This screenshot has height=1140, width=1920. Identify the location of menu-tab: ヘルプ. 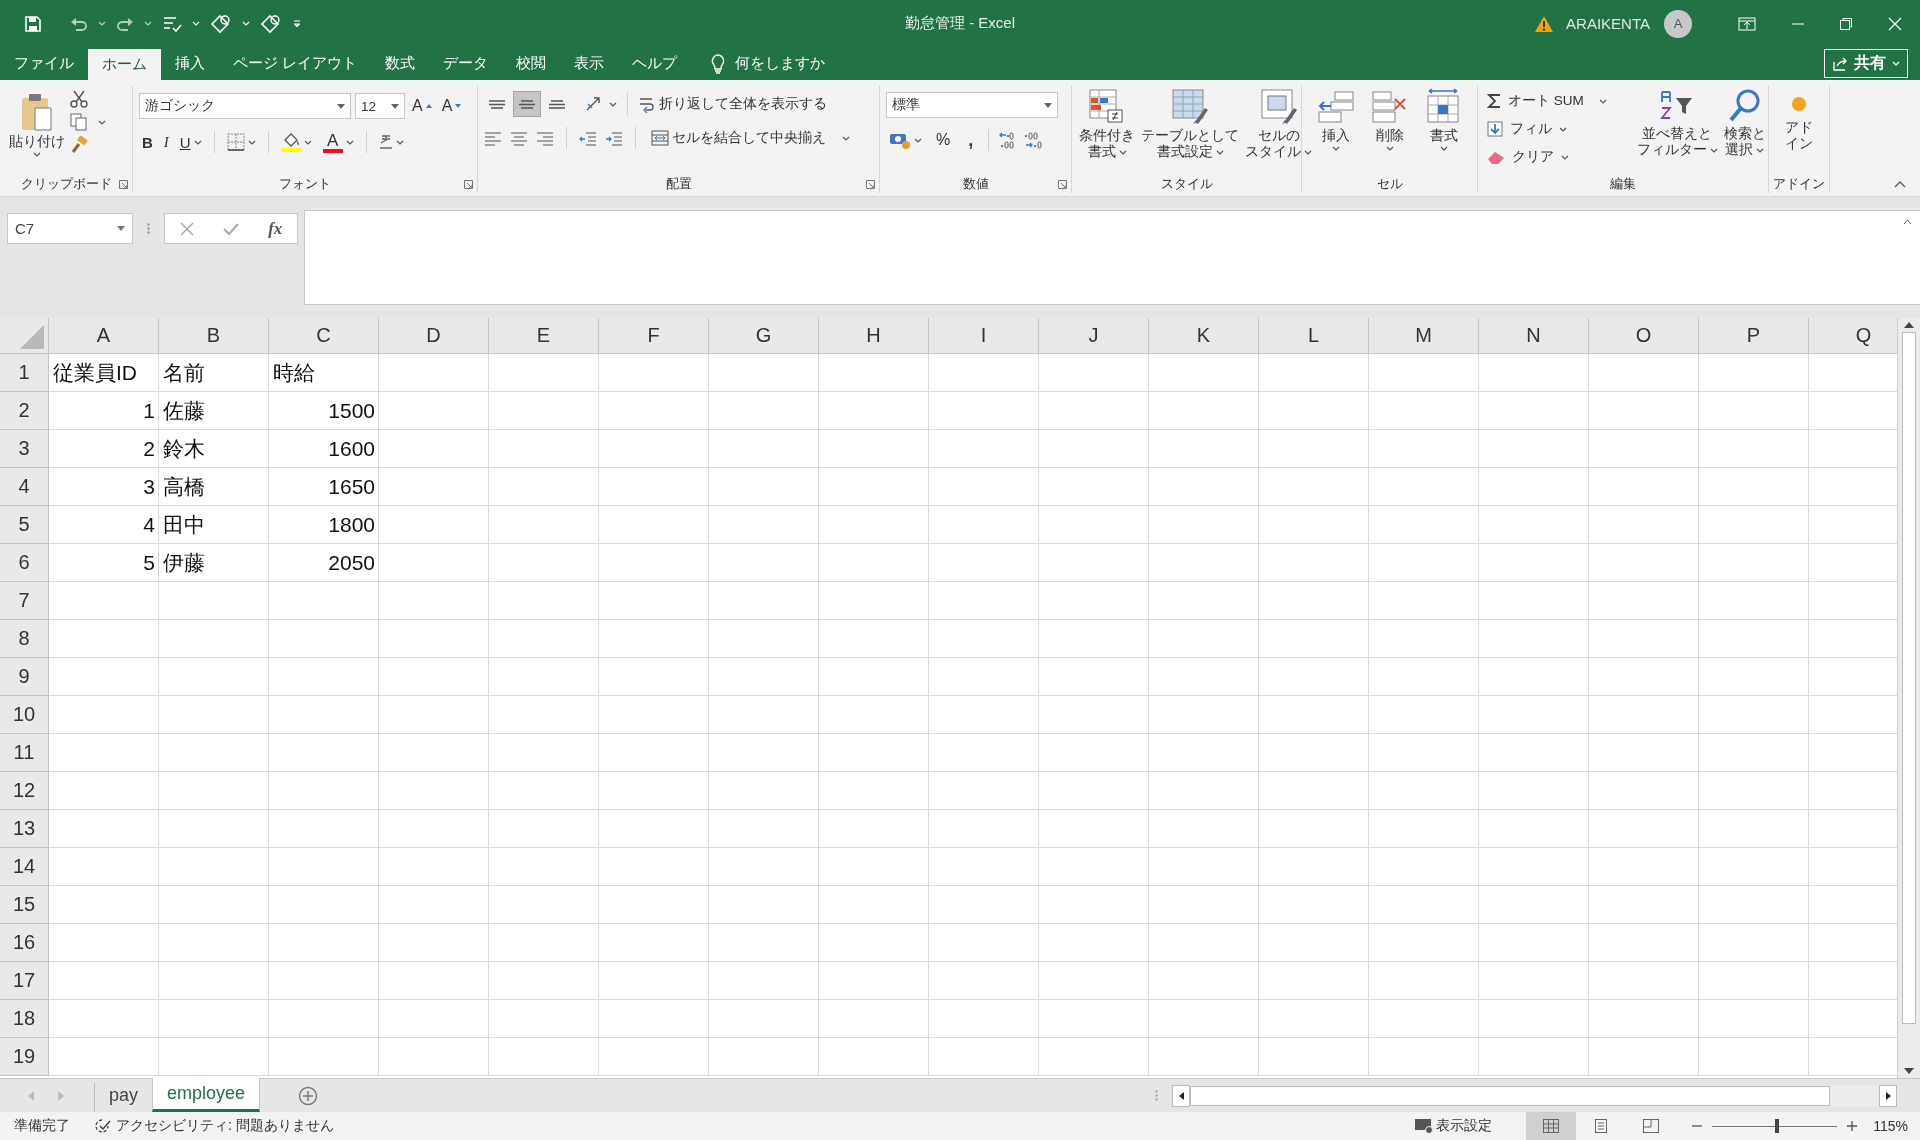
(655, 63).